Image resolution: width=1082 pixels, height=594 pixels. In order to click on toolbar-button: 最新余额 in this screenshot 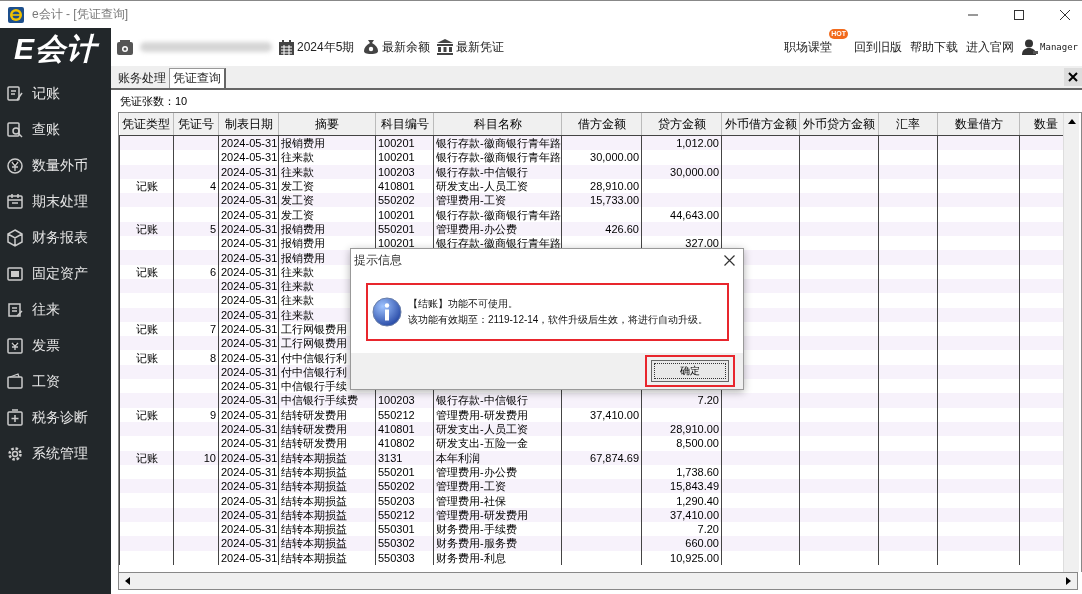, I will do `click(397, 47)`.